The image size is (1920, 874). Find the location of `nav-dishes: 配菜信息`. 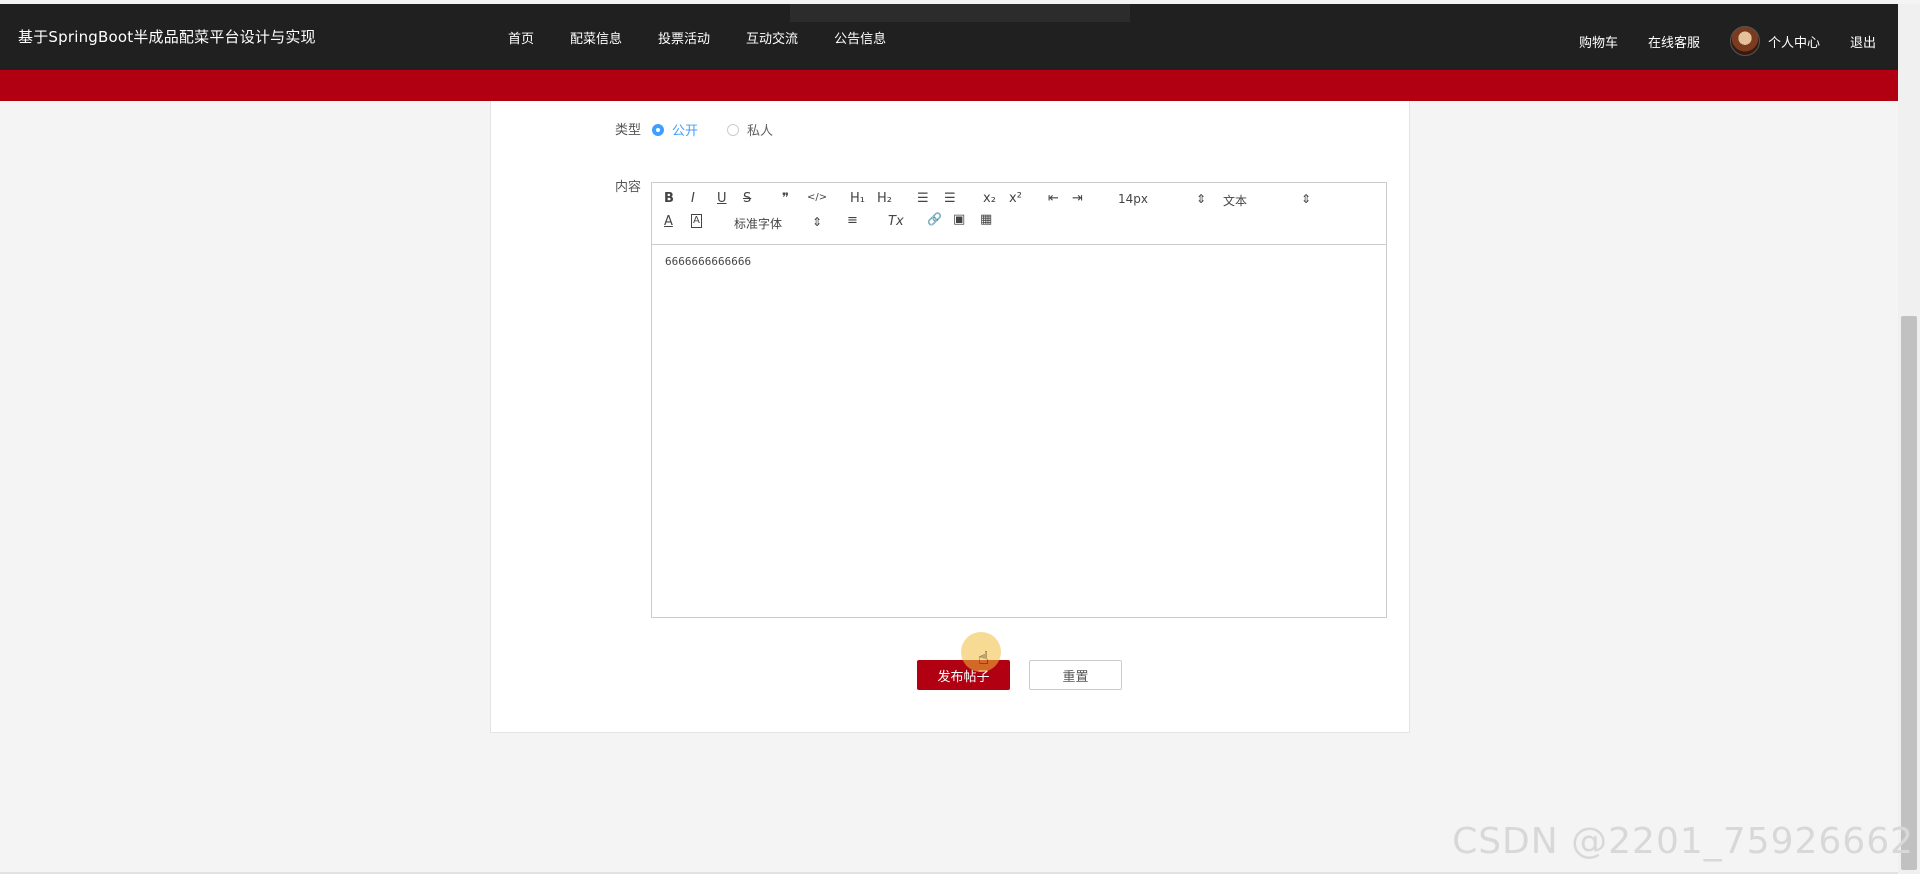

nav-dishes: 配菜信息 is located at coordinates (596, 37).